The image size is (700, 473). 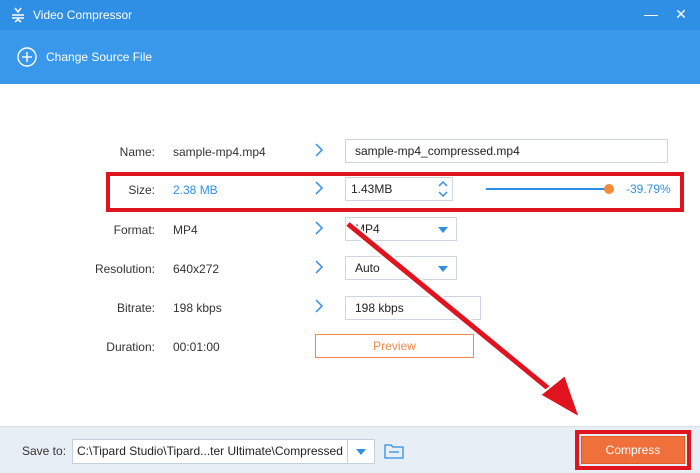 What do you see at coordinates (83, 15) in the screenshot?
I see `window-title: Video Compressor` at bounding box center [83, 15].